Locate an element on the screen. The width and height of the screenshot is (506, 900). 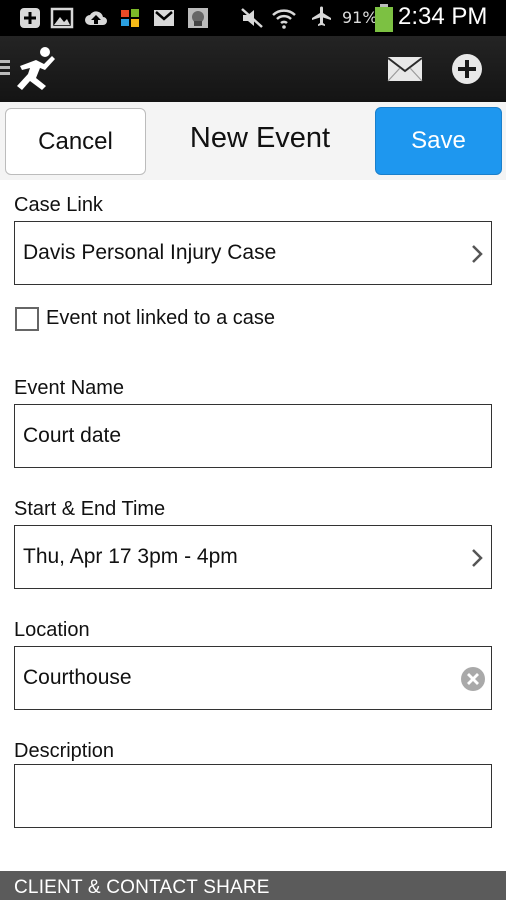
case-link-value: Davis Personal Injury Case is located at coordinates (150, 252).